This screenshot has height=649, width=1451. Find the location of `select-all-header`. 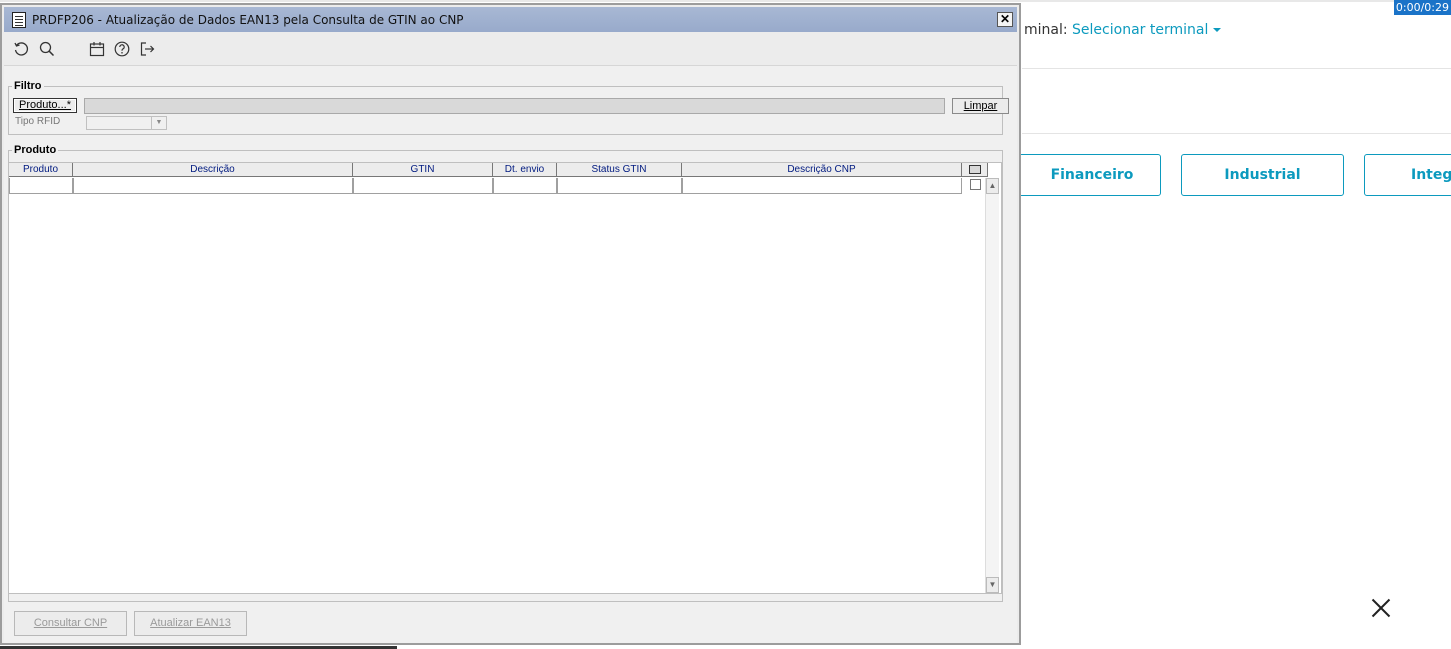

select-all-header is located at coordinates (975, 170).